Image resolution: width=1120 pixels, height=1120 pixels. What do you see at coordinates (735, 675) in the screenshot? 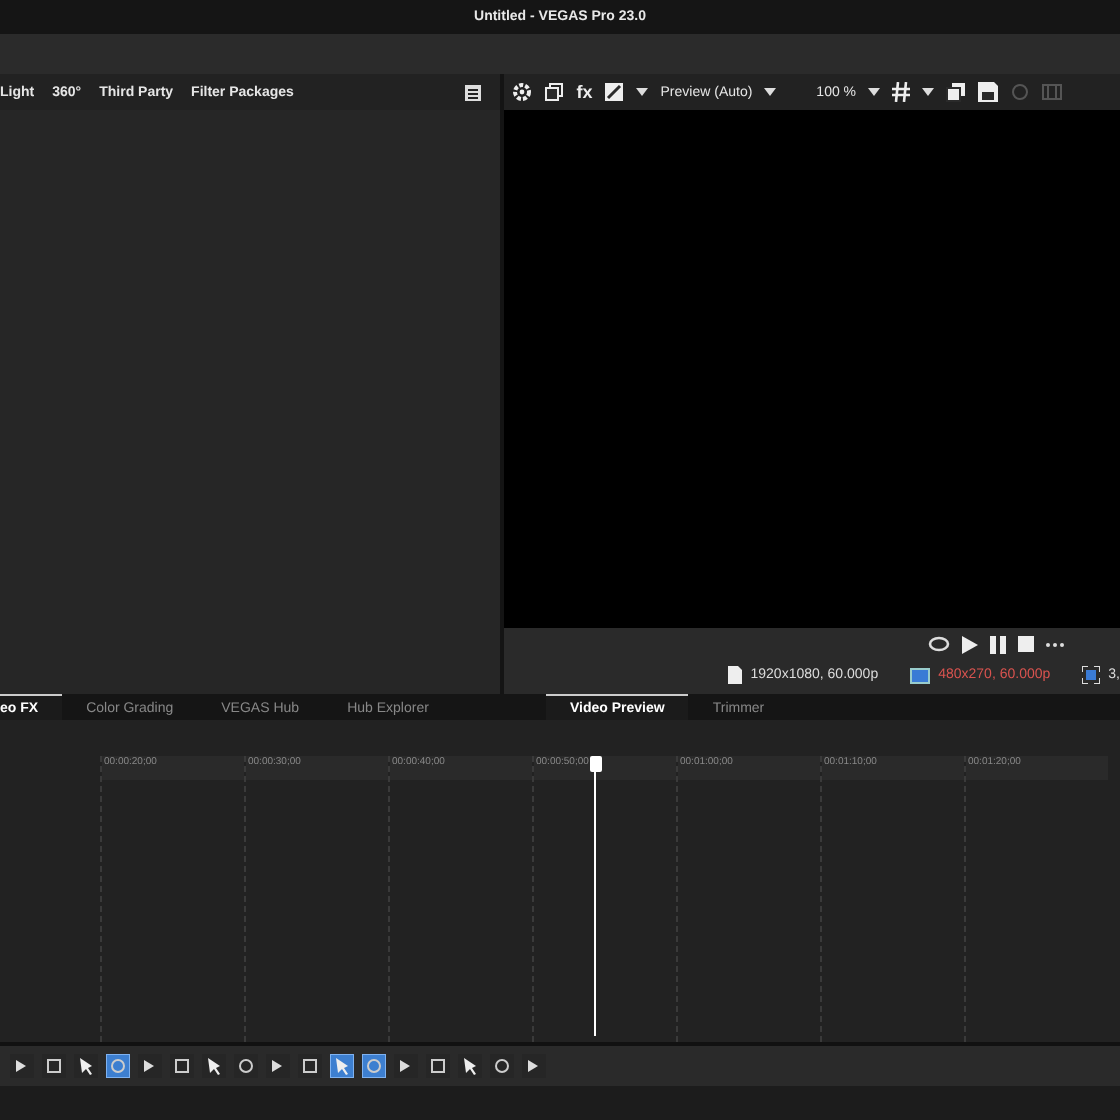
I see `file-icon` at bounding box center [735, 675].